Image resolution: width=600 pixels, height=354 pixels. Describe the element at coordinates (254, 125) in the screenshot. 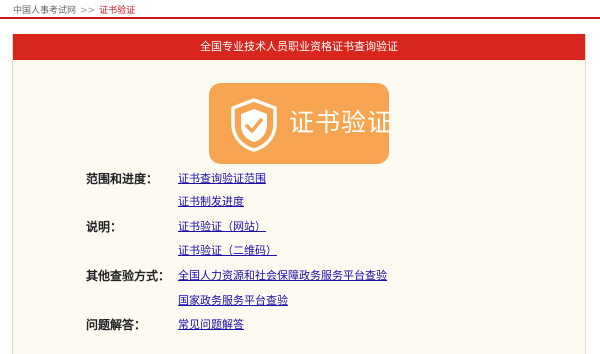

I see `shield-check-icon` at that location.